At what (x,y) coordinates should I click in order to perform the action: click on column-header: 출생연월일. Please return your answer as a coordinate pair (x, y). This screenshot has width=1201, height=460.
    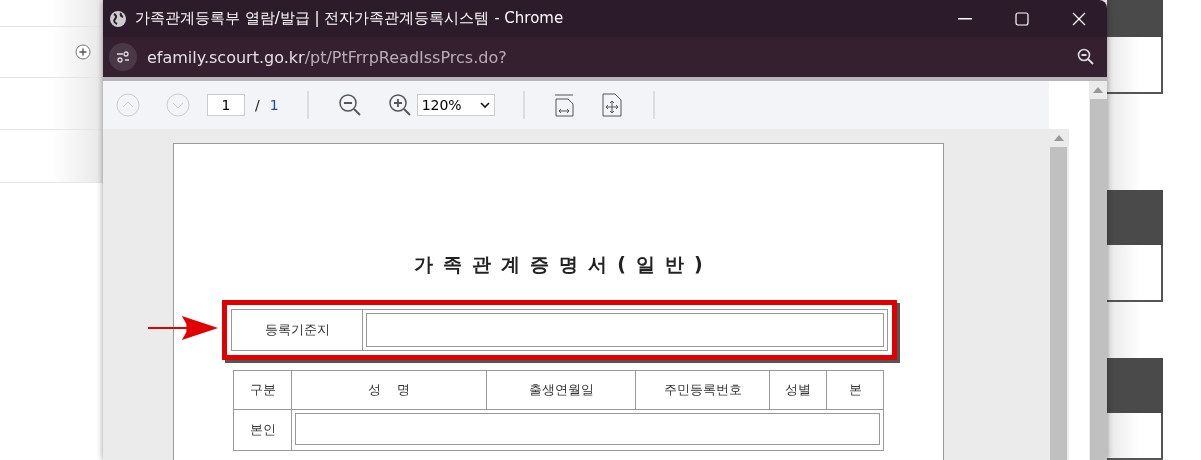
    Looking at the image, I should click on (561, 390).